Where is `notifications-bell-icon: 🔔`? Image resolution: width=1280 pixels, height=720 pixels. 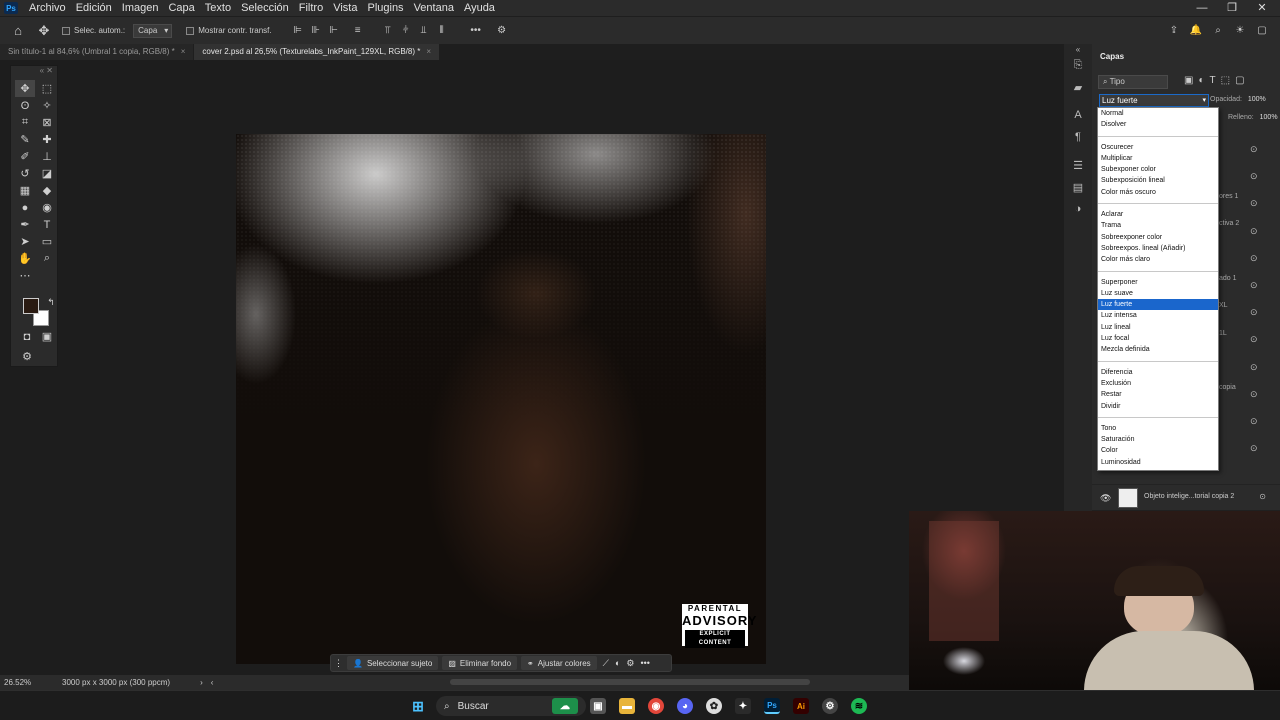 notifications-bell-icon: 🔔 is located at coordinates (1196, 31).